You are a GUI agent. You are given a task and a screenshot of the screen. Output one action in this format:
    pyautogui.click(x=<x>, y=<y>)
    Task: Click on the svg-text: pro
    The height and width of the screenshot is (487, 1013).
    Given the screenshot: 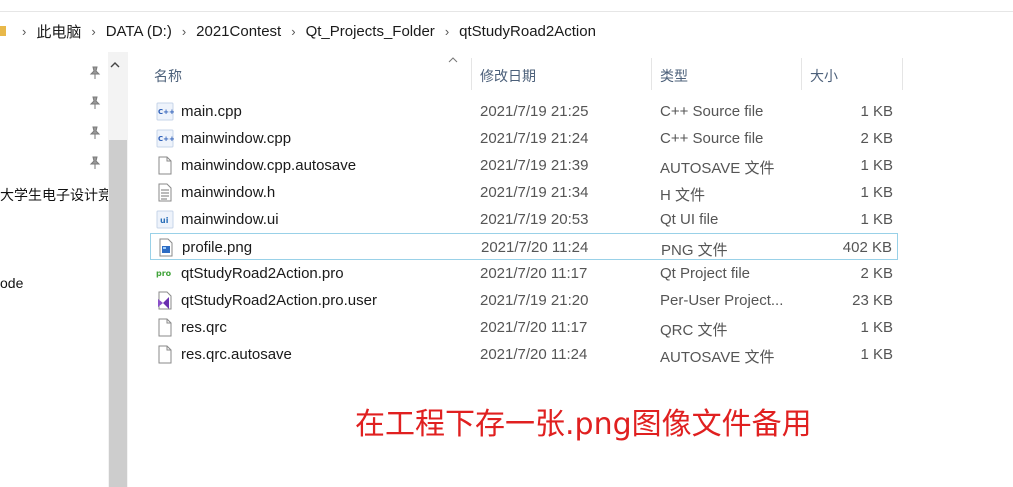 What is the action you would take?
    pyautogui.click(x=164, y=273)
    